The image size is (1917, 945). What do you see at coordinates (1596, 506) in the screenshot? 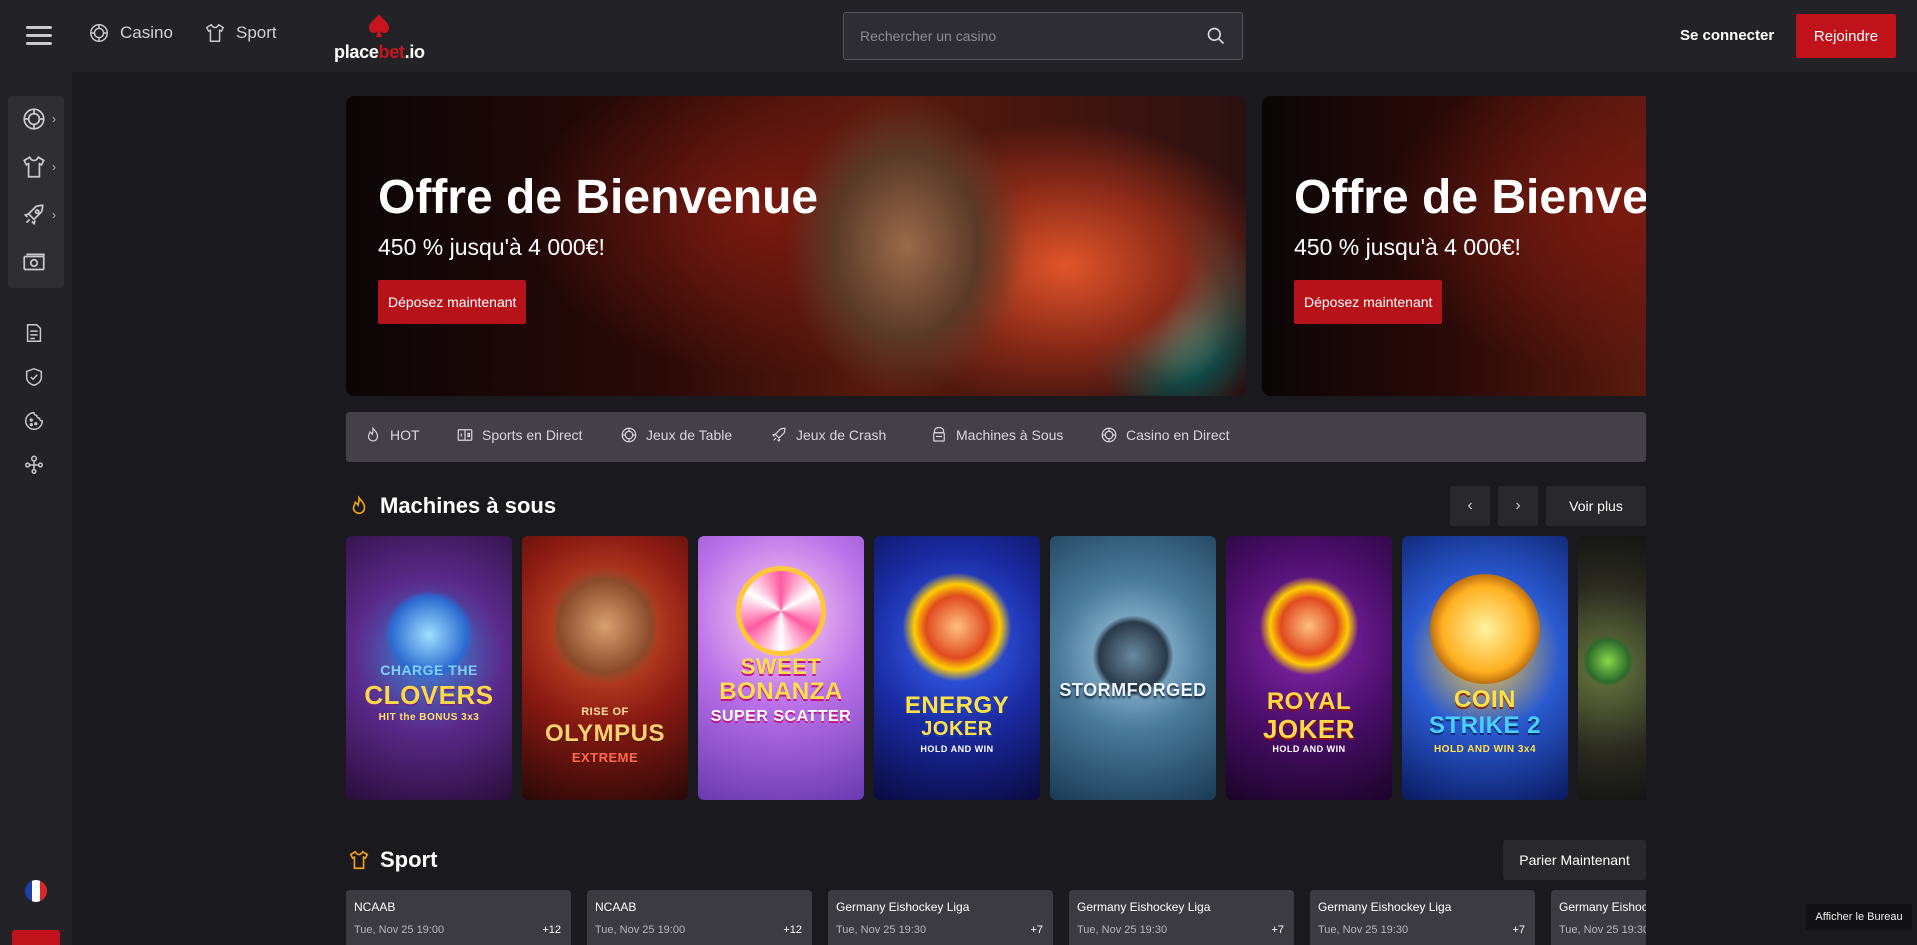
I see `view-more-button: Voir plus` at bounding box center [1596, 506].